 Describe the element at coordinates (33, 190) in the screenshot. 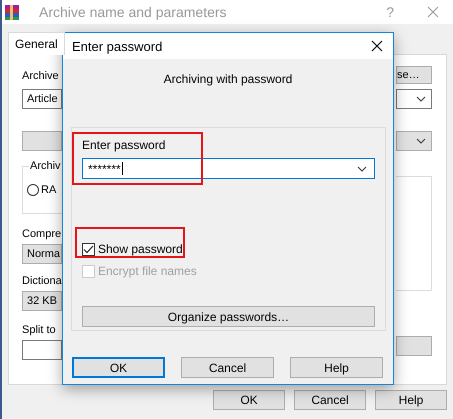

I see `radio-button` at that location.